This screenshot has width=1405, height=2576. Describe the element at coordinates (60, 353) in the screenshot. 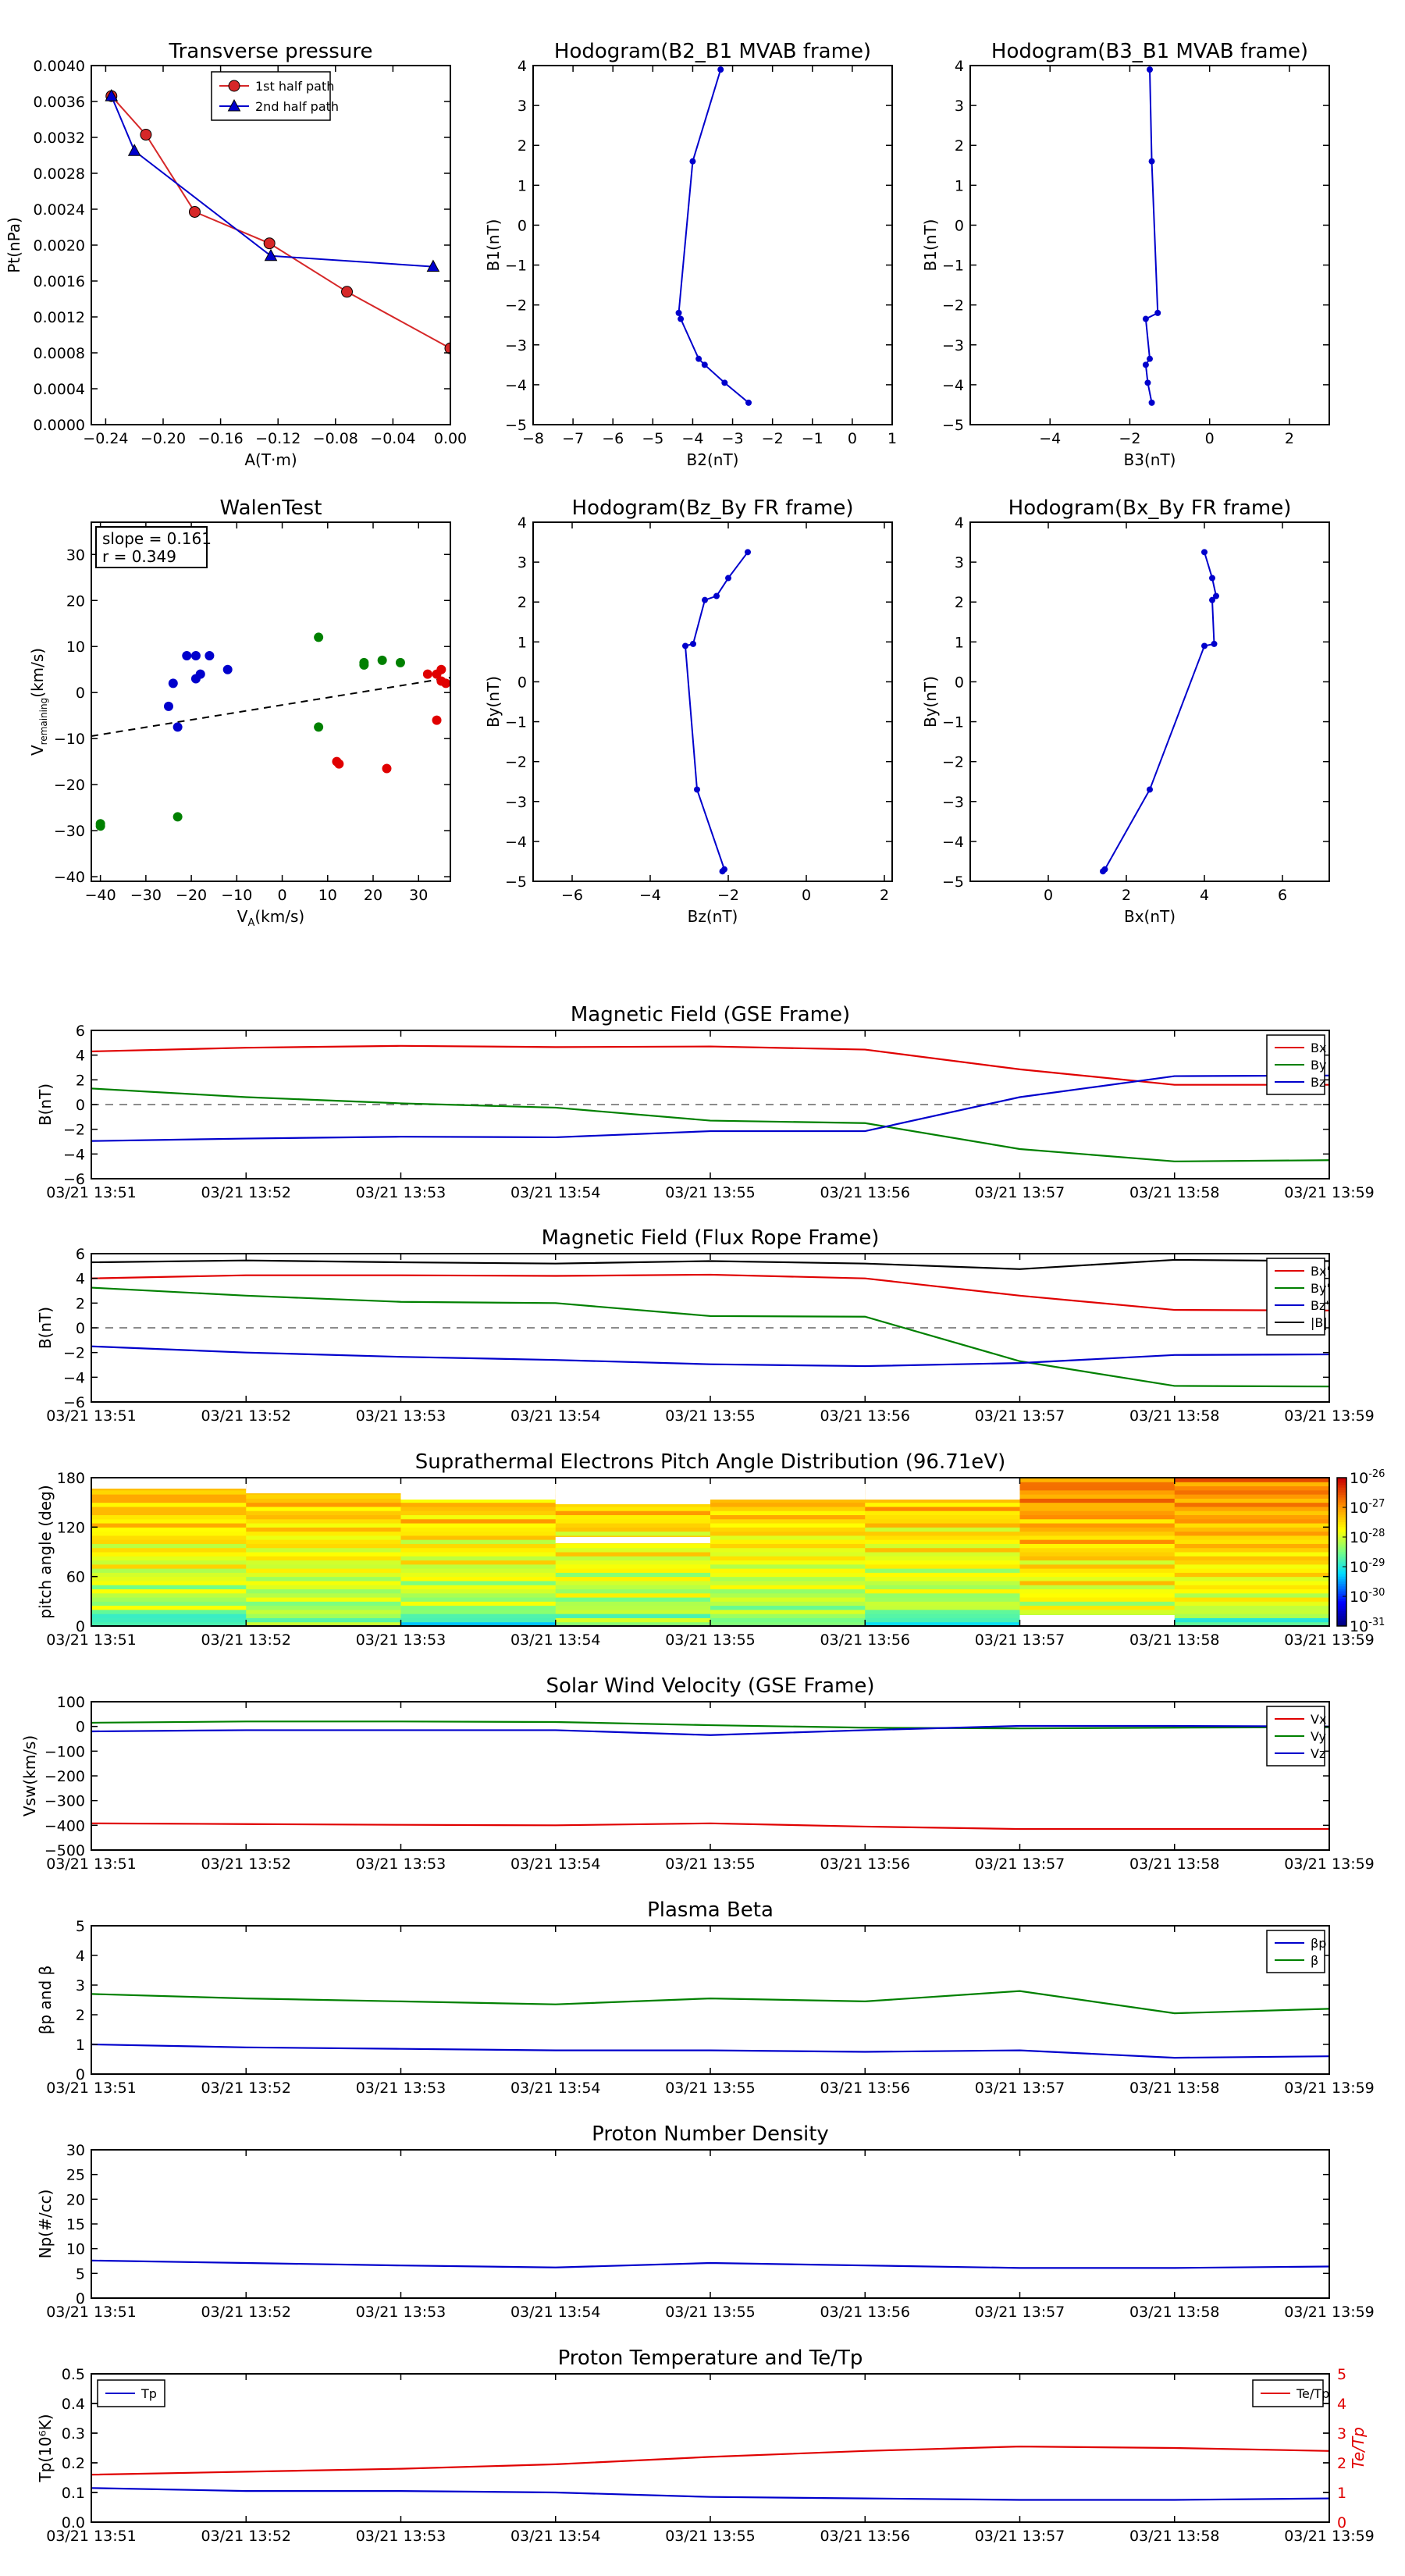

I see `y-tick-label: 0.0008` at that location.